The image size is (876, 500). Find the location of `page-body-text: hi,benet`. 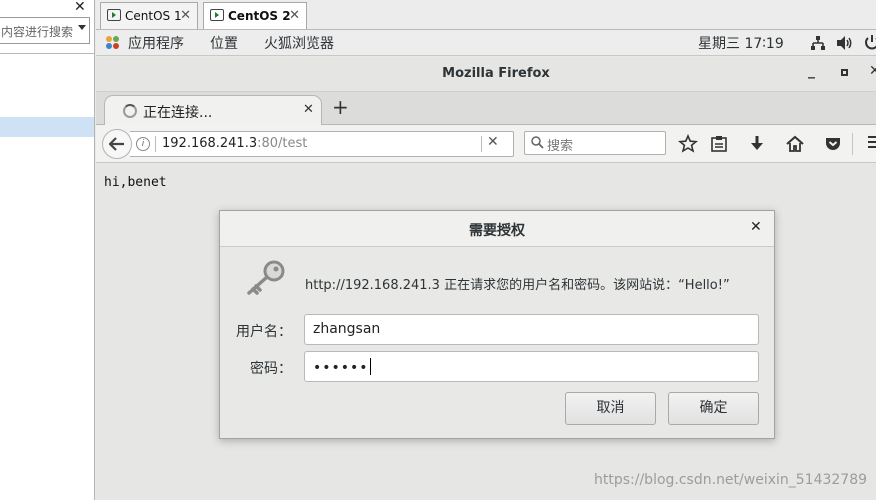

page-body-text: hi,benet is located at coordinates (135, 182).